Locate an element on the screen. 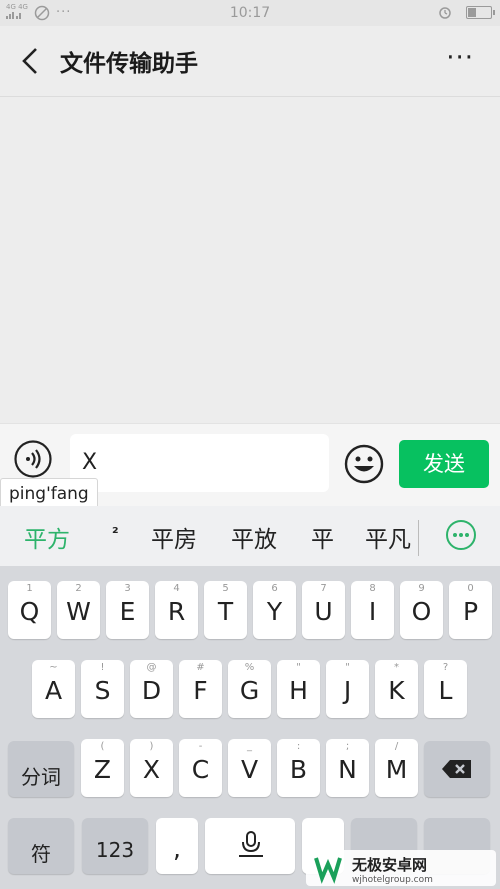 The width and height of the screenshot is (500, 889). watermark-logo: 无极安卓网 wjhotelgroup.com is located at coordinates (401, 868).